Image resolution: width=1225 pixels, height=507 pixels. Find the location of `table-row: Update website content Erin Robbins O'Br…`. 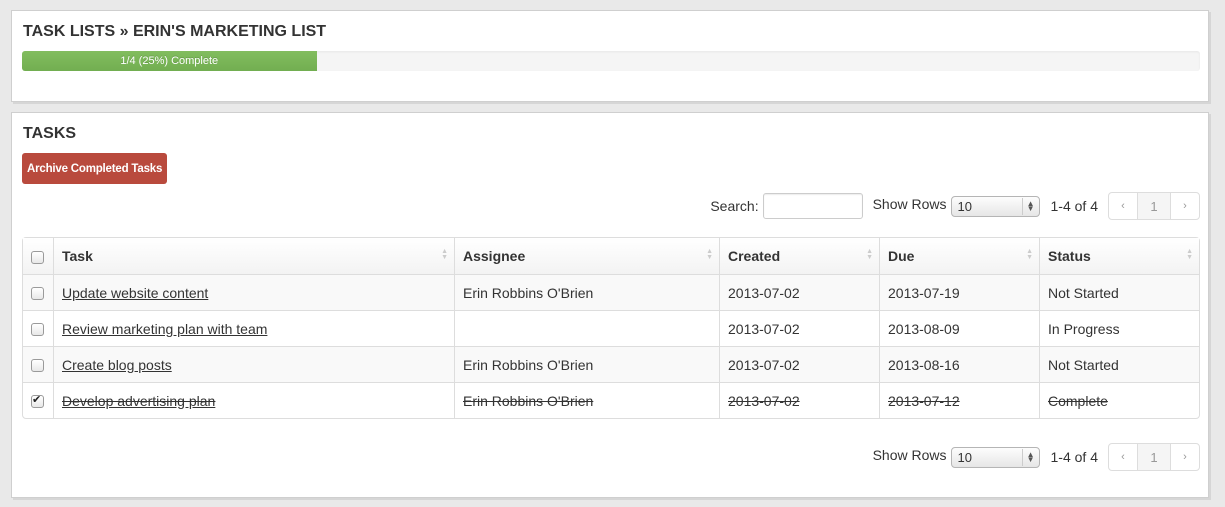

table-row: Update website content Erin Robbins O'Br… is located at coordinates (611, 292).